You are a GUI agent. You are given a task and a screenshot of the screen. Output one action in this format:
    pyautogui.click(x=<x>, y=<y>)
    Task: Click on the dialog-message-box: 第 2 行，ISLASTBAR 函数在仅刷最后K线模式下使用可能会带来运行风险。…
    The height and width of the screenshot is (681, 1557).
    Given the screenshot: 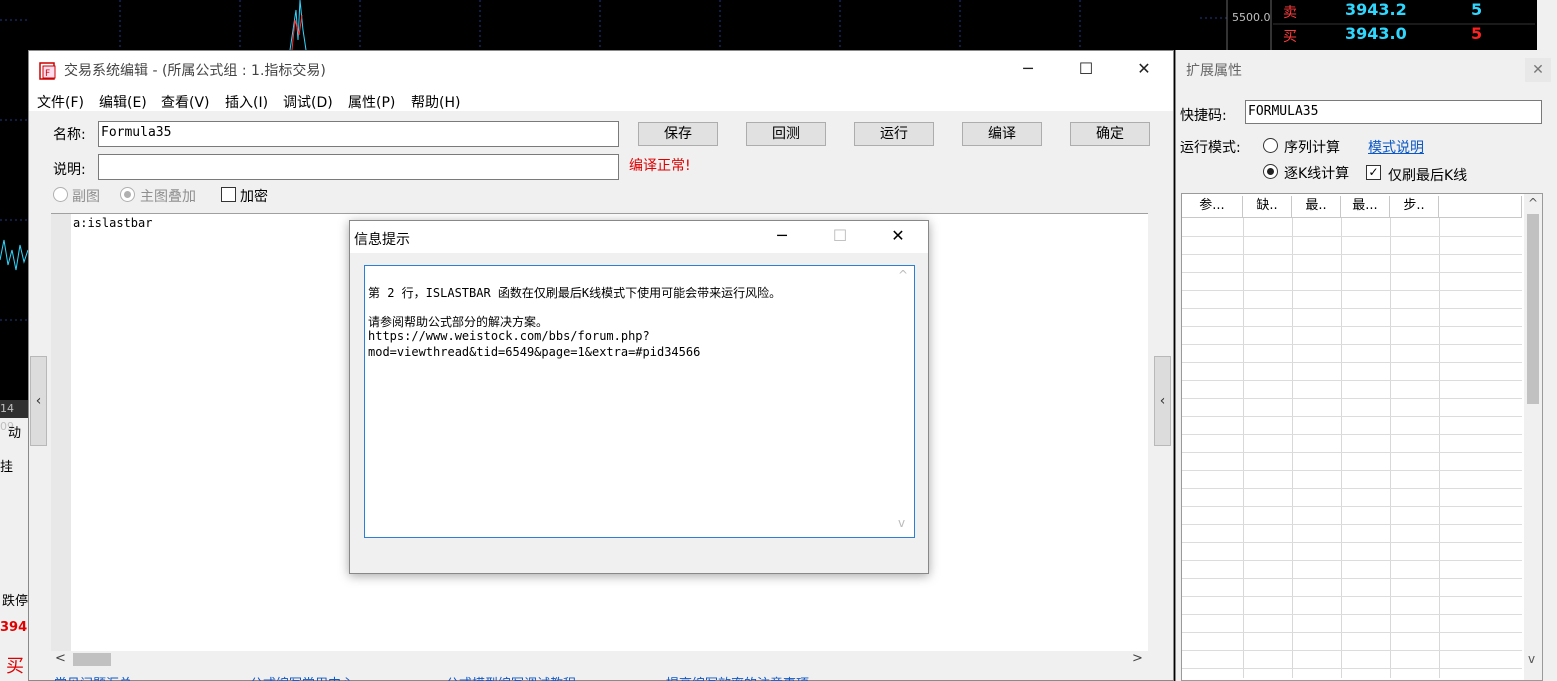 What is the action you would take?
    pyautogui.click(x=639, y=401)
    